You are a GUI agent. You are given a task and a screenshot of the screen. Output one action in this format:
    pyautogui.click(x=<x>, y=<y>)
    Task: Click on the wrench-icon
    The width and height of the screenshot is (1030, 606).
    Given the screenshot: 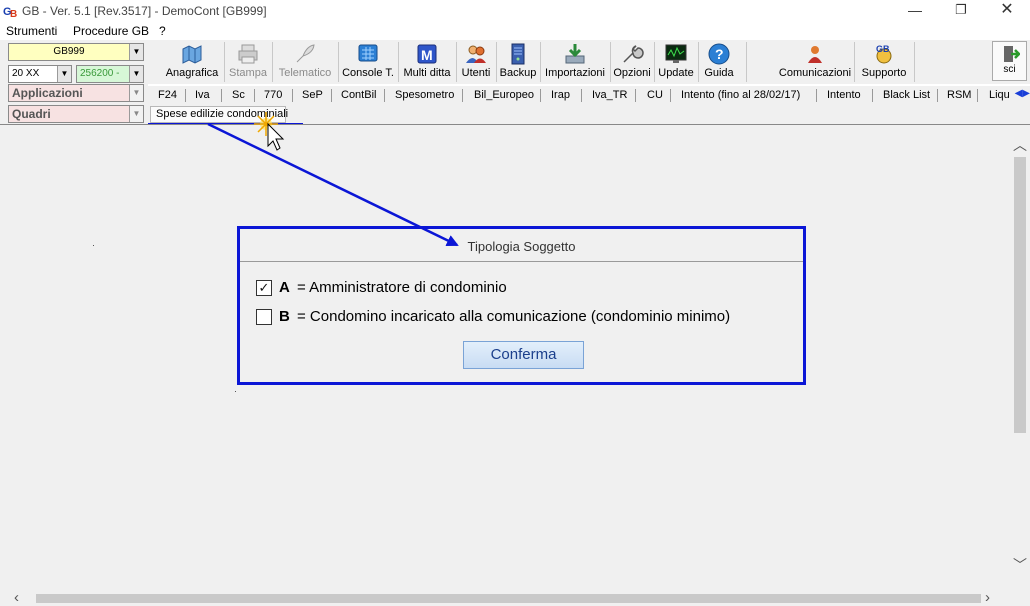 What is the action you would take?
    pyautogui.click(x=633, y=54)
    